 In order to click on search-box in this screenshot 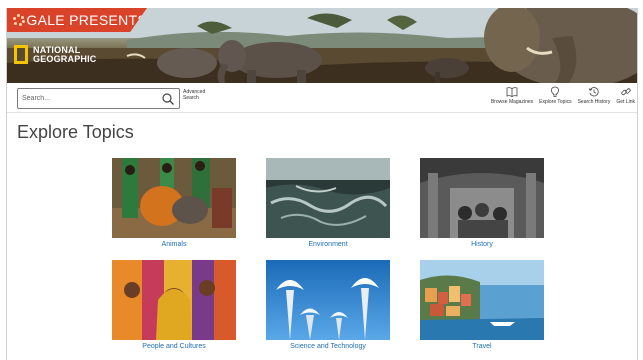, I will do `click(98, 98)`.